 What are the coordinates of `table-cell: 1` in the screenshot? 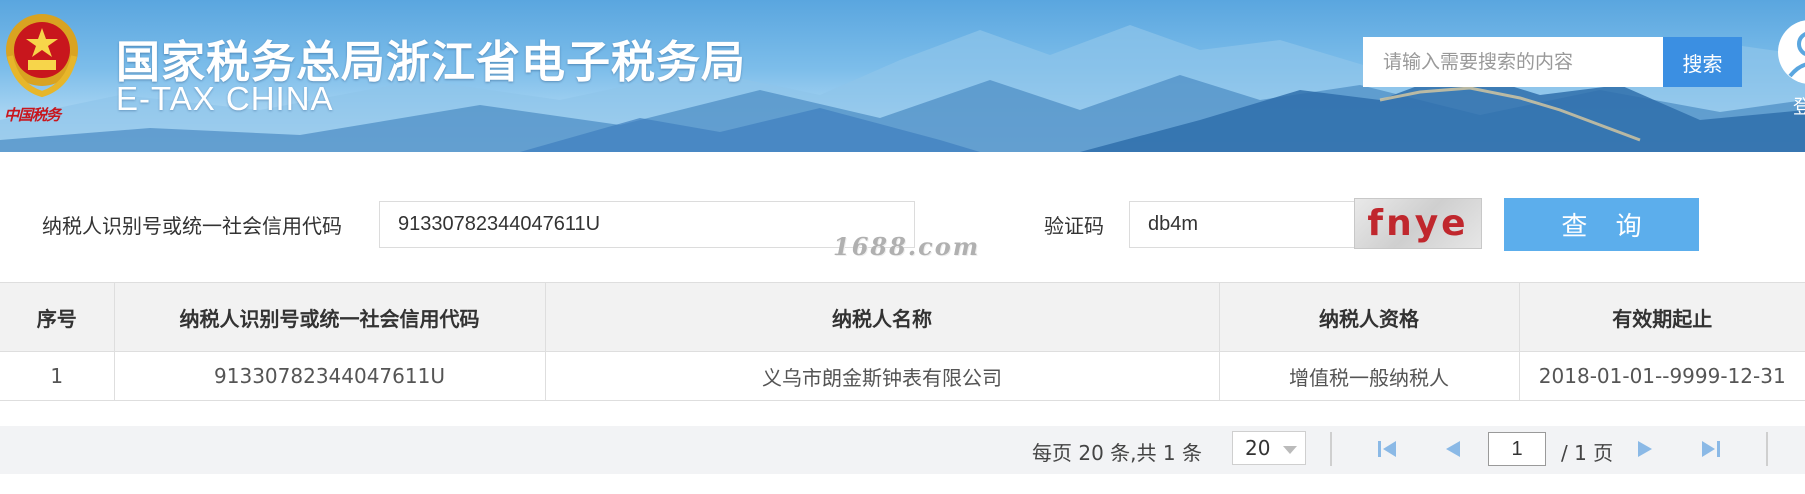 It's located at (57, 376).